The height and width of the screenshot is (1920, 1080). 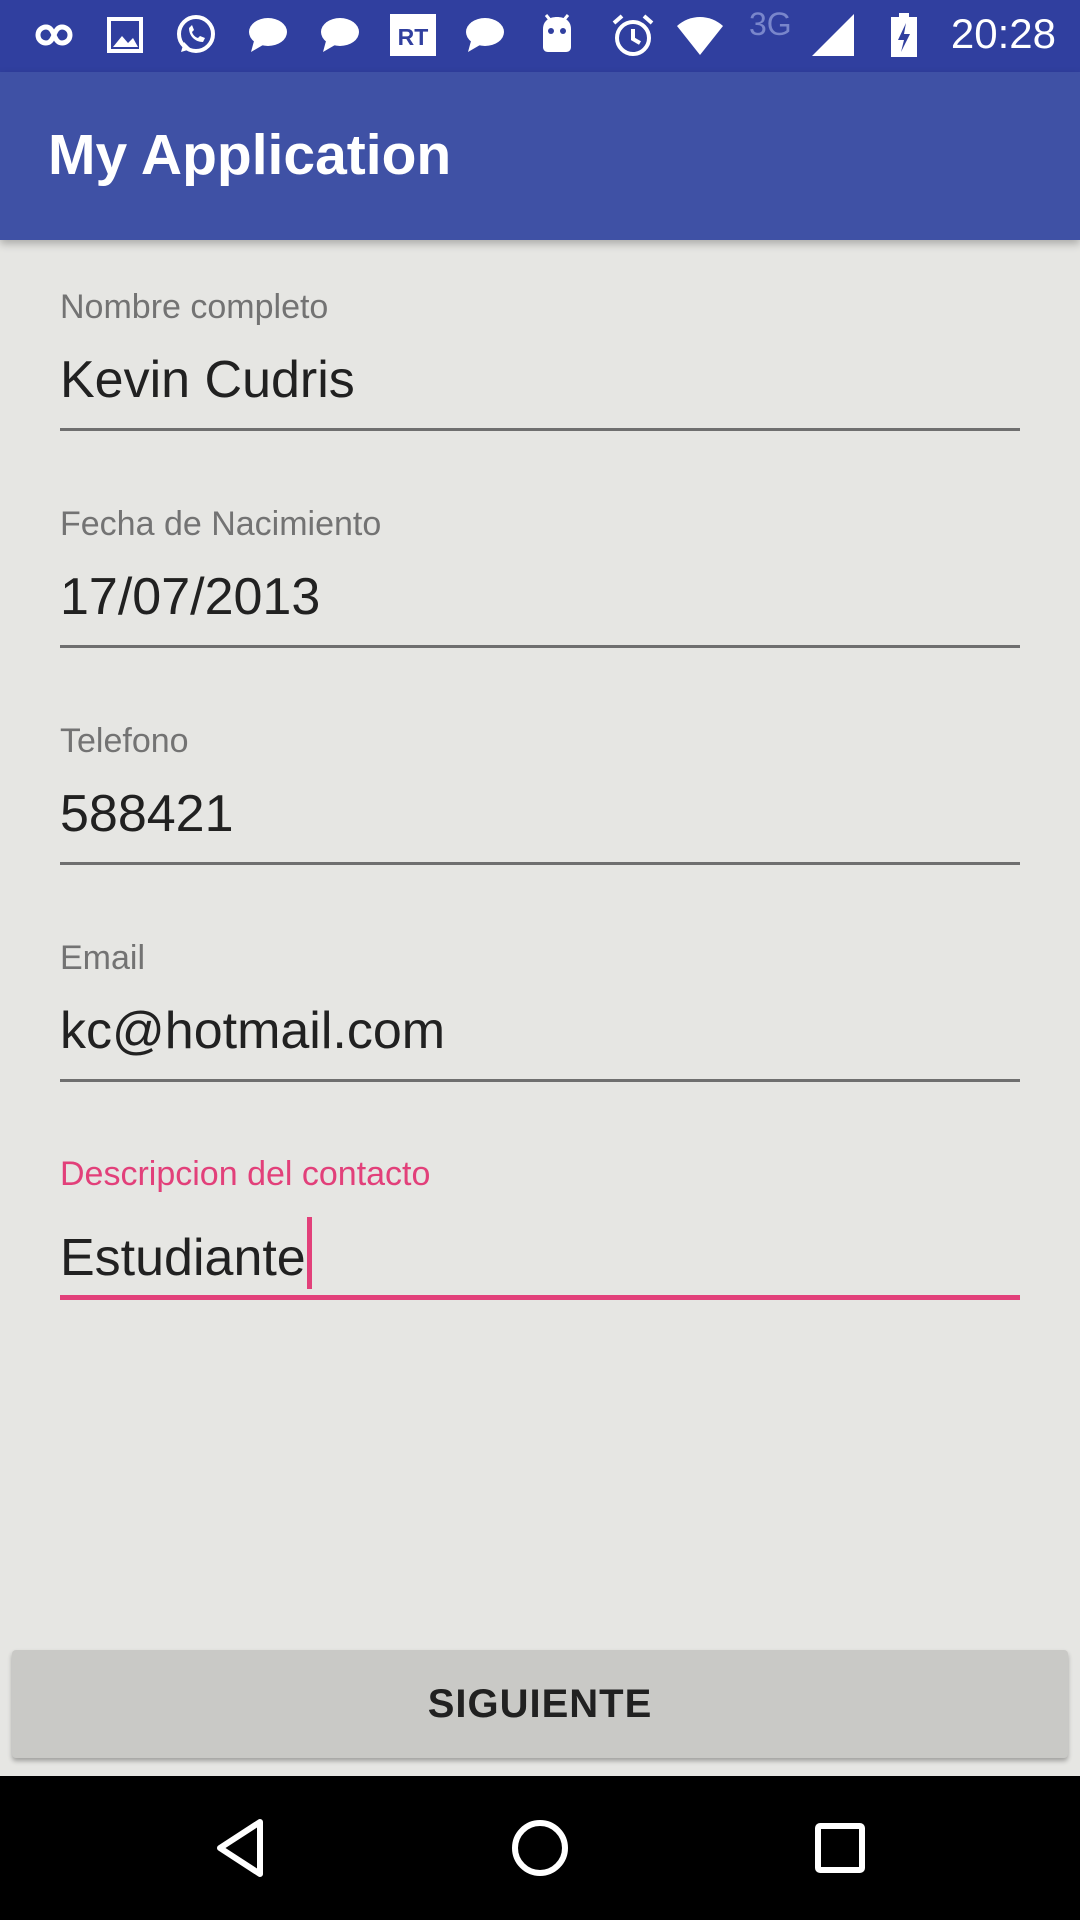 I want to click on email-field: Email kc@hotmail.com, so click(x=540, y=1014).